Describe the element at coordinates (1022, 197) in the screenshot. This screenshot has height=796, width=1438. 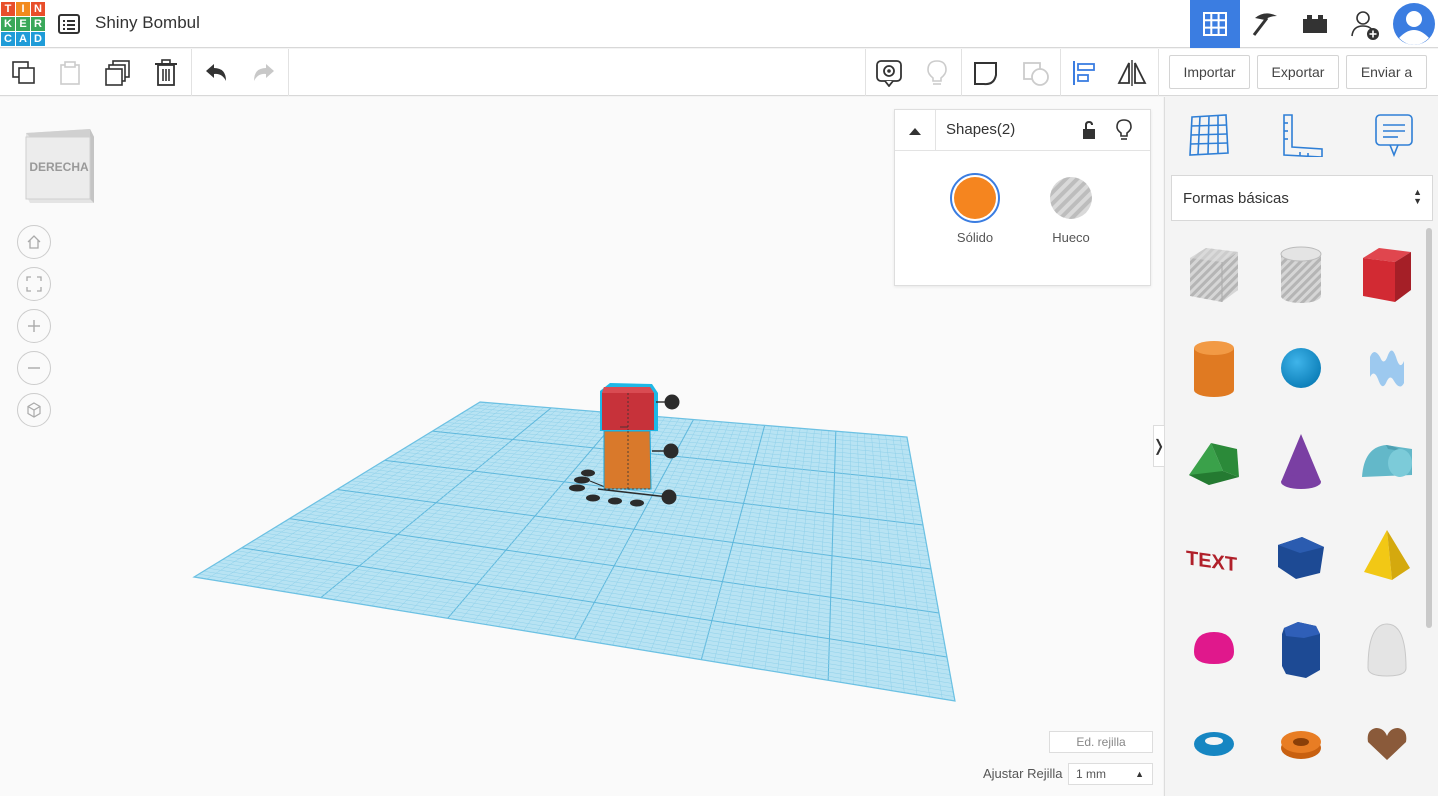
I see `shape-inspector-panel: Shapes(2) Sólido Hueco` at that location.